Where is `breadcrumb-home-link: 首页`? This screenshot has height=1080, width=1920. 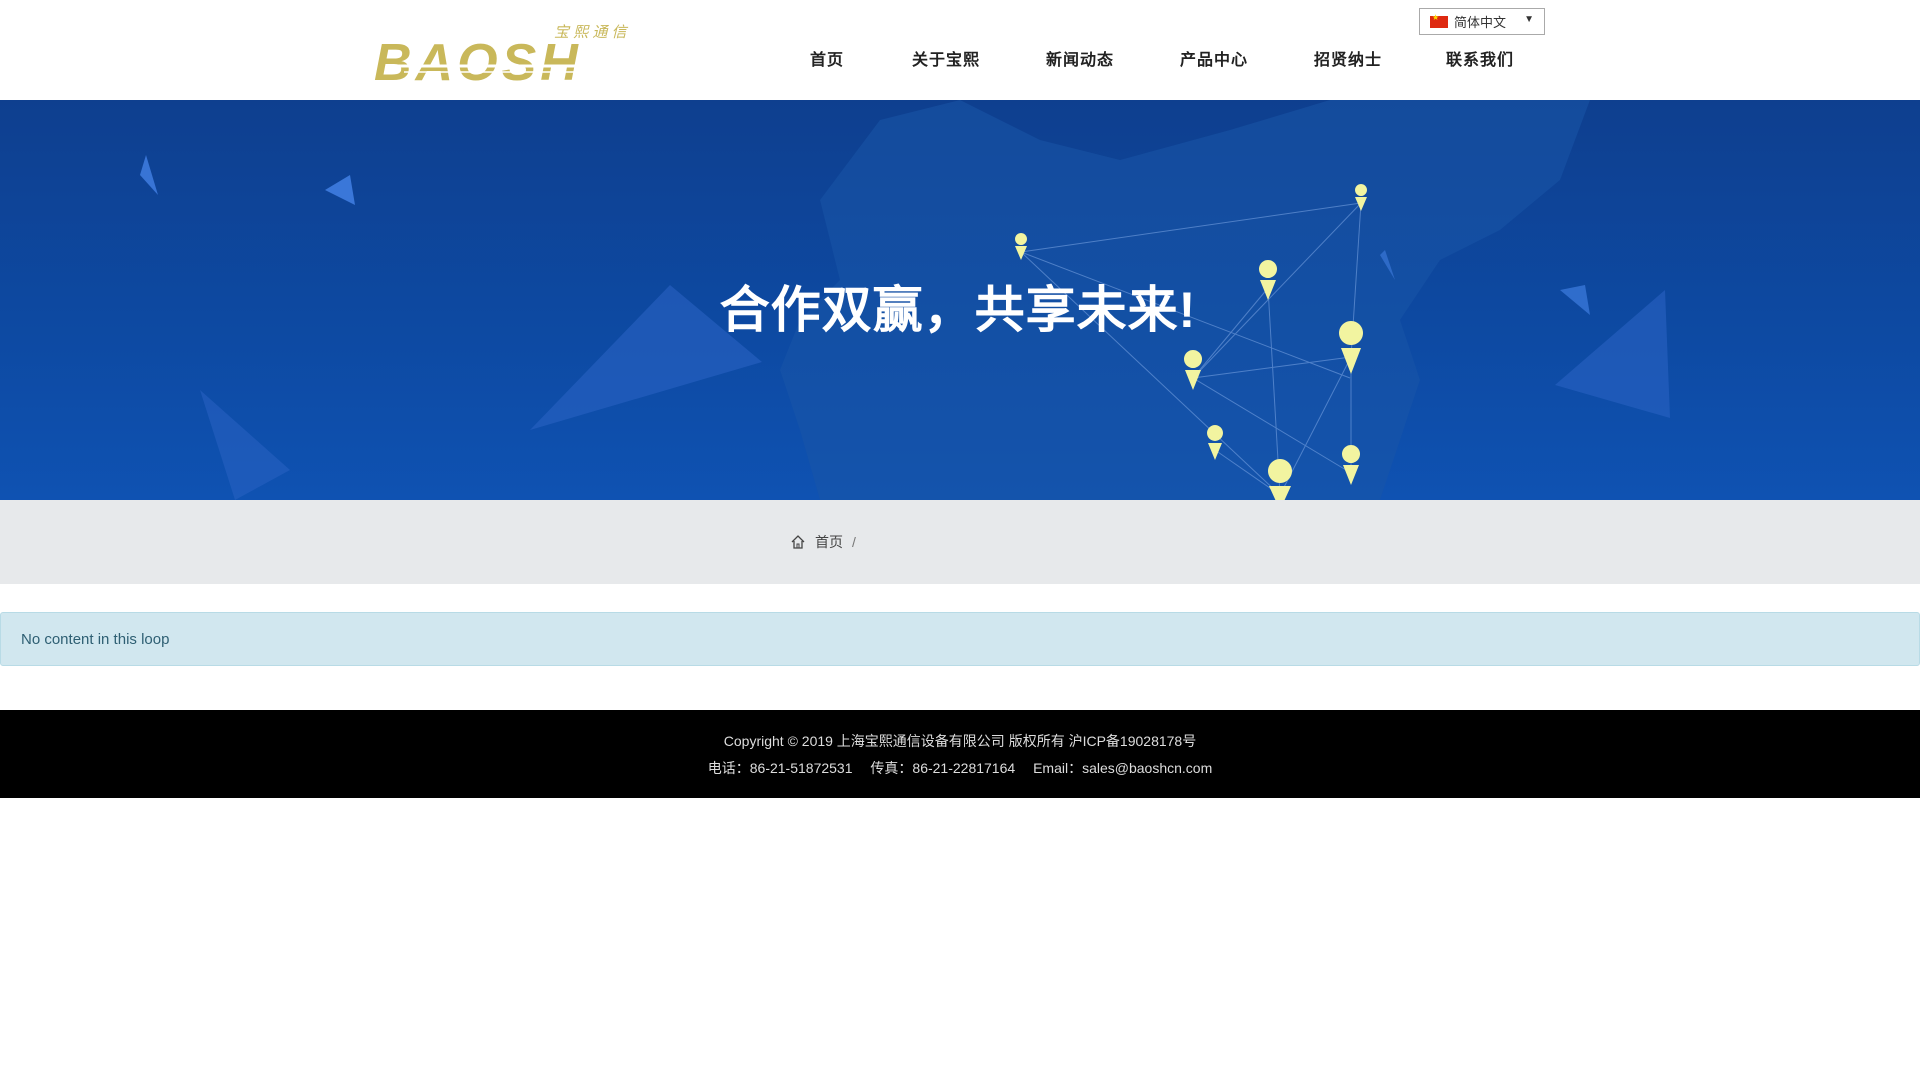 breadcrumb-home-link: 首页 is located at coordinates (829, 542).